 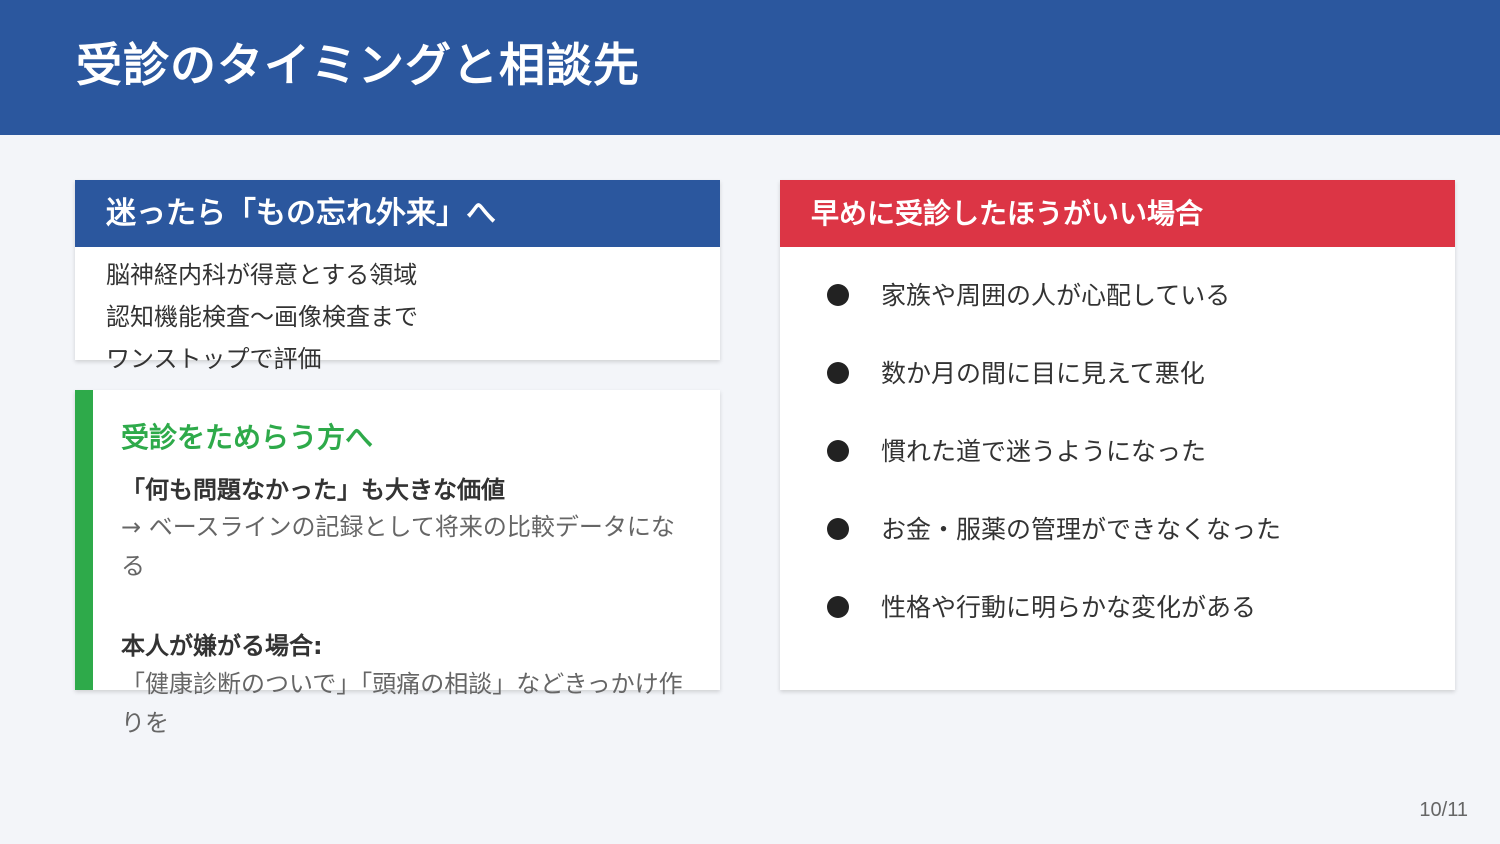 What do you see at coordinates (1054, 393) in the screenshot?
I see `list-item: 数か月の間に目に見えて悪化` at bounding box center [1054, 393].